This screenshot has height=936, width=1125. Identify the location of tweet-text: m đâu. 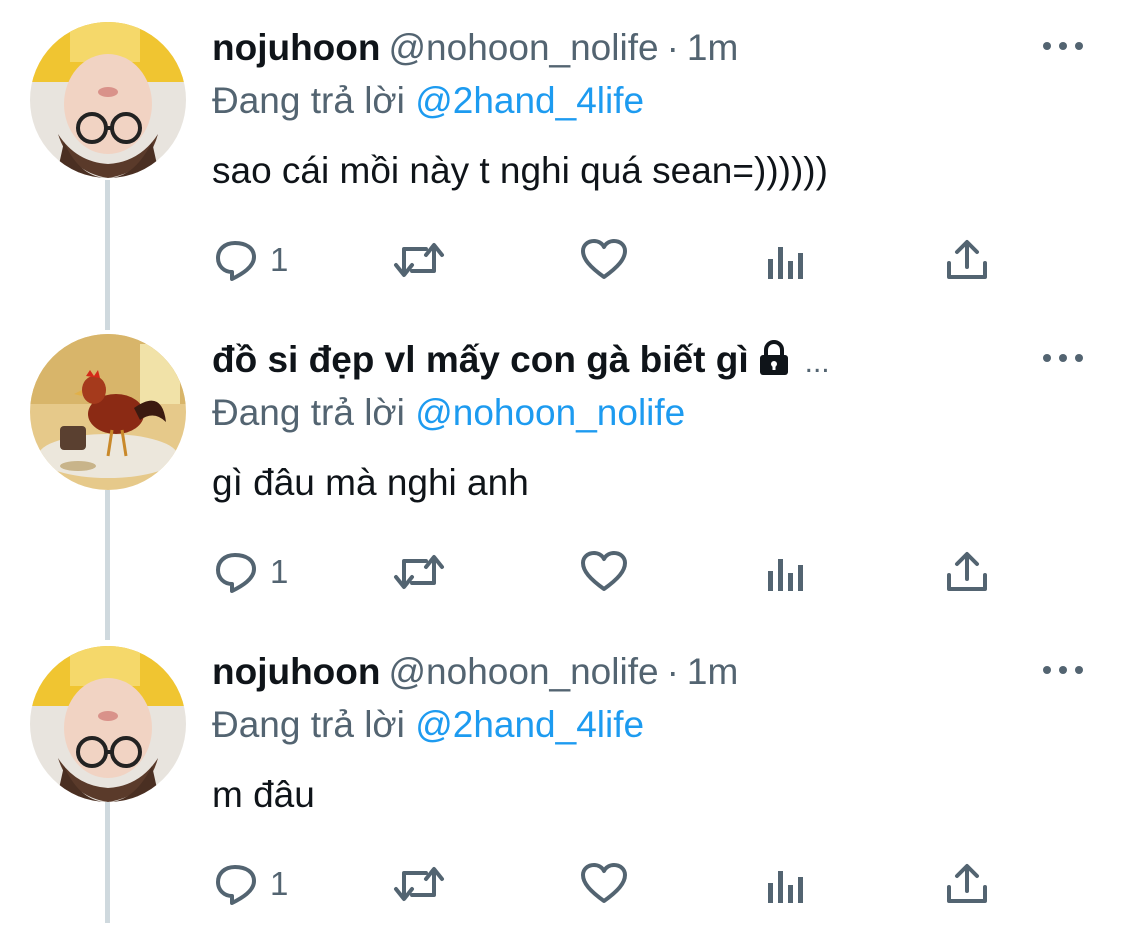
(263, 794).